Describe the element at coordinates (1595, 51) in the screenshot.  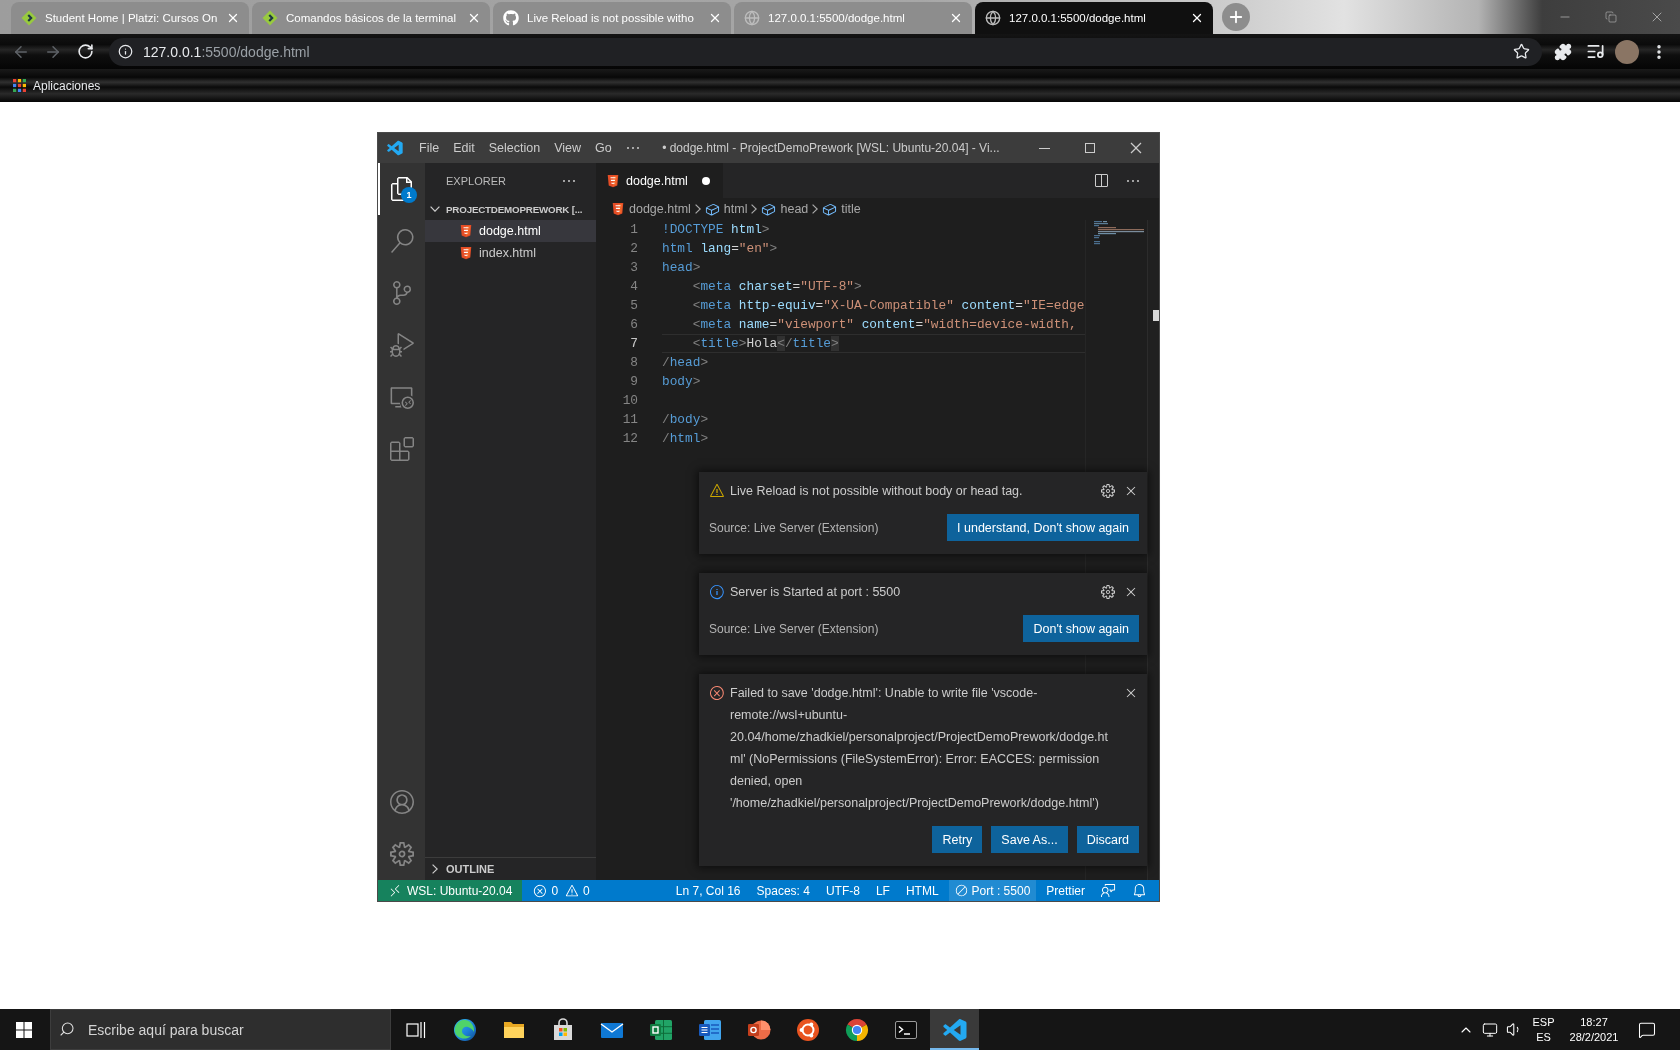
I see `playlist-icon` at that location.